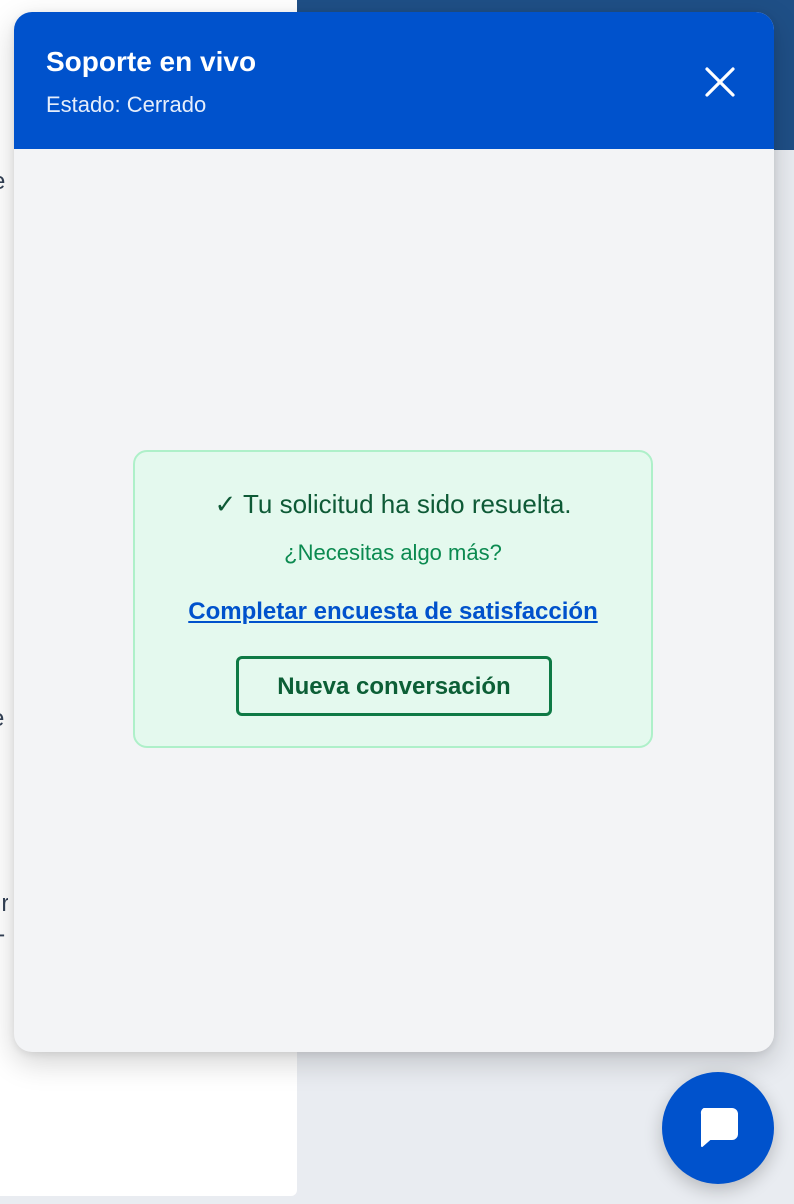  I want to click on resolution-question: ¿Necesitas algo más?, so click(393, 552).